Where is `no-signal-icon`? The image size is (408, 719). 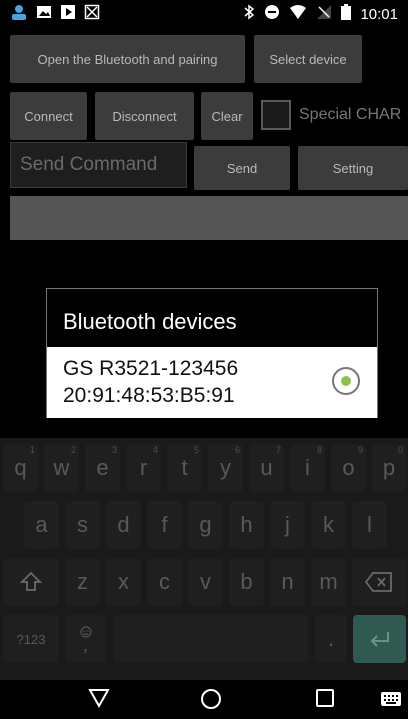 no-signal-icon is located at coordinates (324, 14).